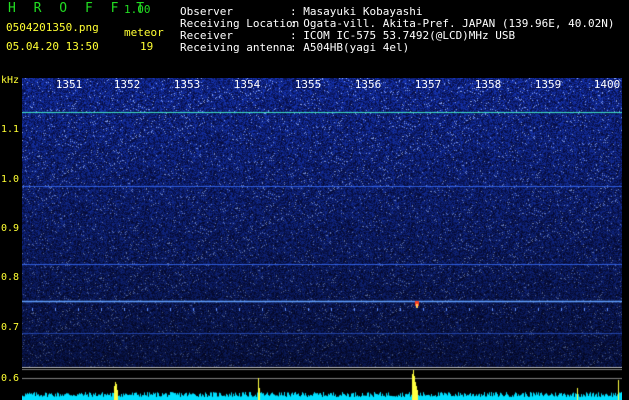 This screenshot has height=400, width=629. What do you see at coordinates (137, 9) in the screenshot?
I see `version-label: 1.00` at bounding box center [137, 9].